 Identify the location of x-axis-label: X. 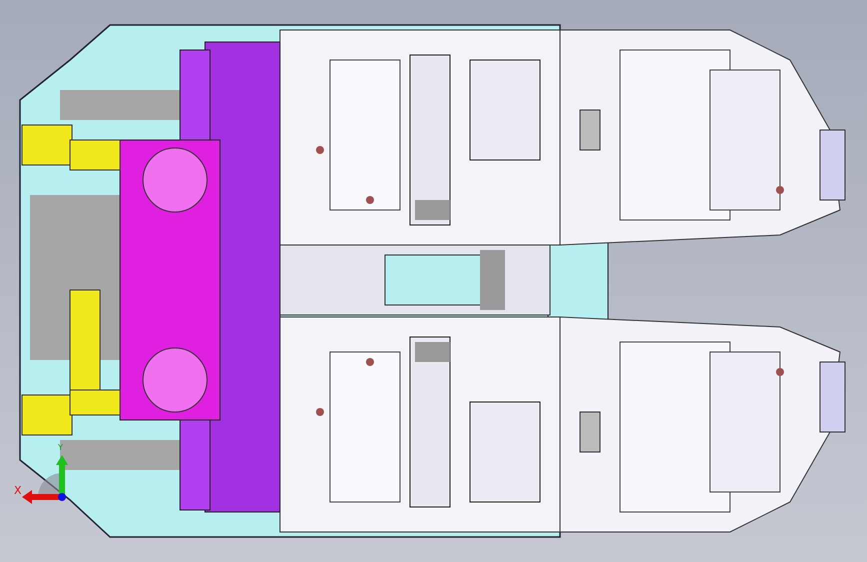
(18, 490).